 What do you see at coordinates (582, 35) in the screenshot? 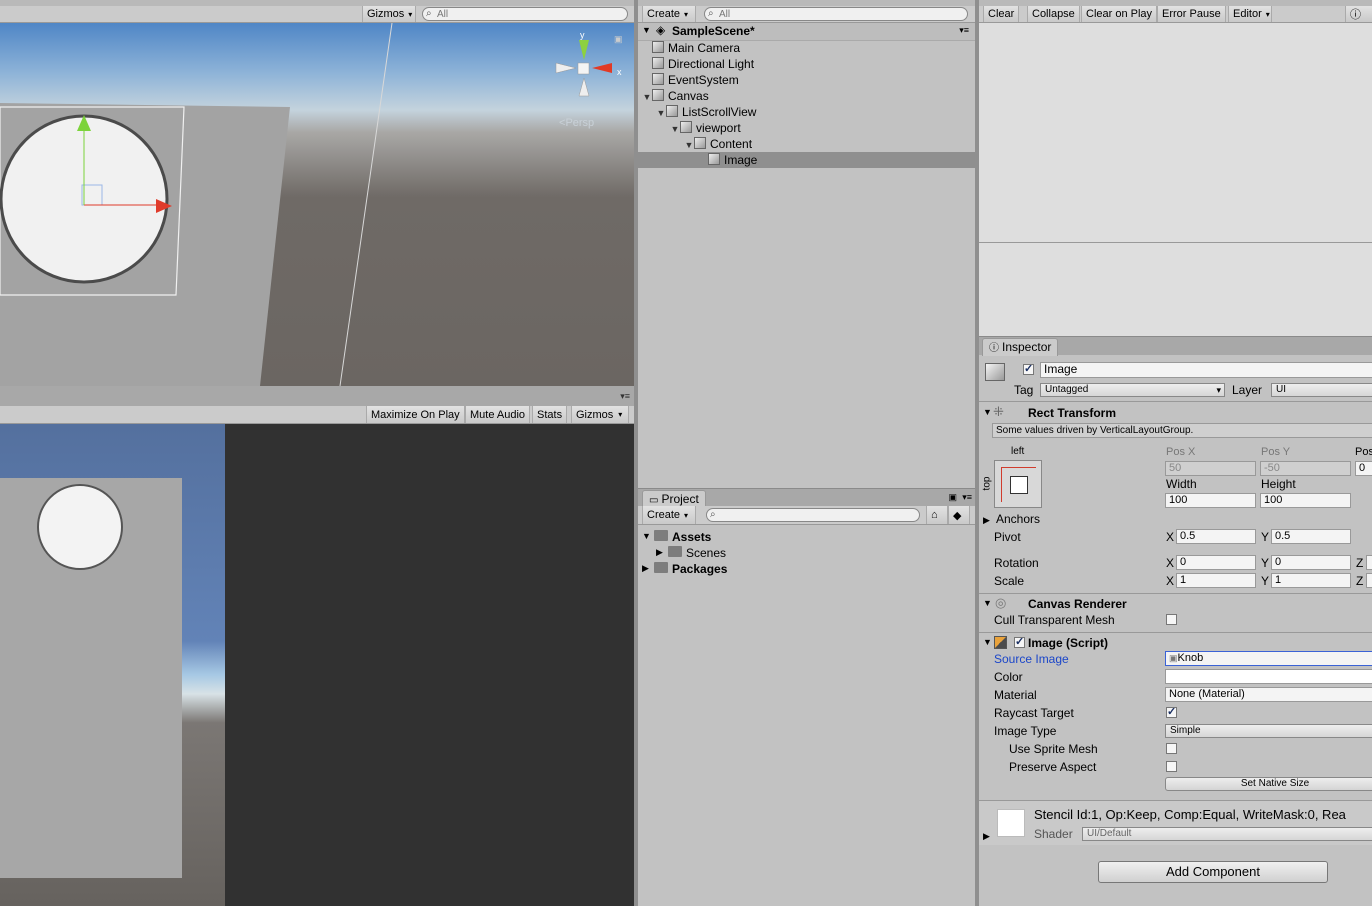
I see `gizmo-y-text: y` at bounding box center [582, 35].